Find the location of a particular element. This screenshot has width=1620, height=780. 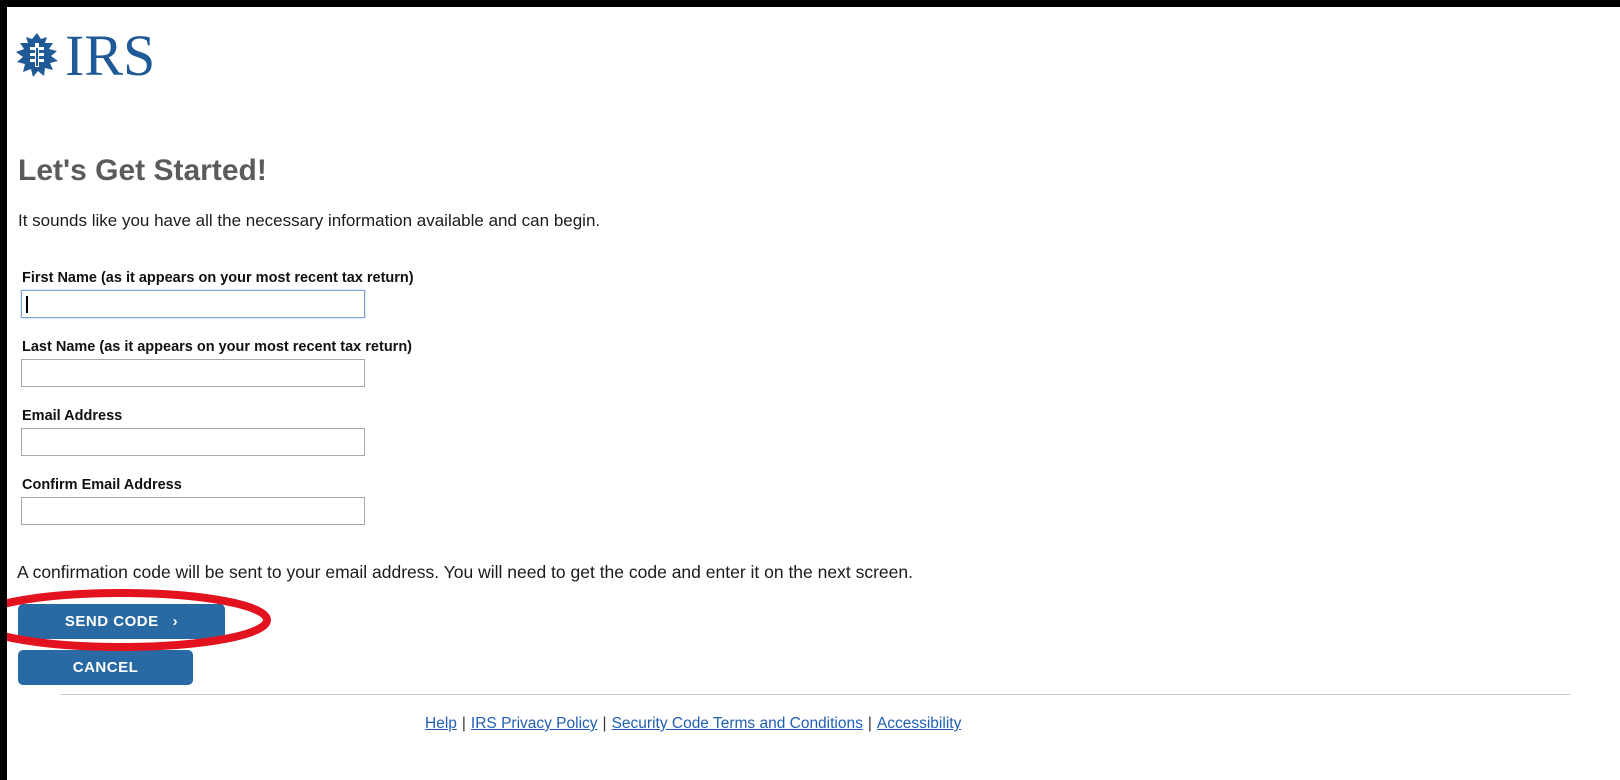

footer-divider is located at coordinates (815, 694).